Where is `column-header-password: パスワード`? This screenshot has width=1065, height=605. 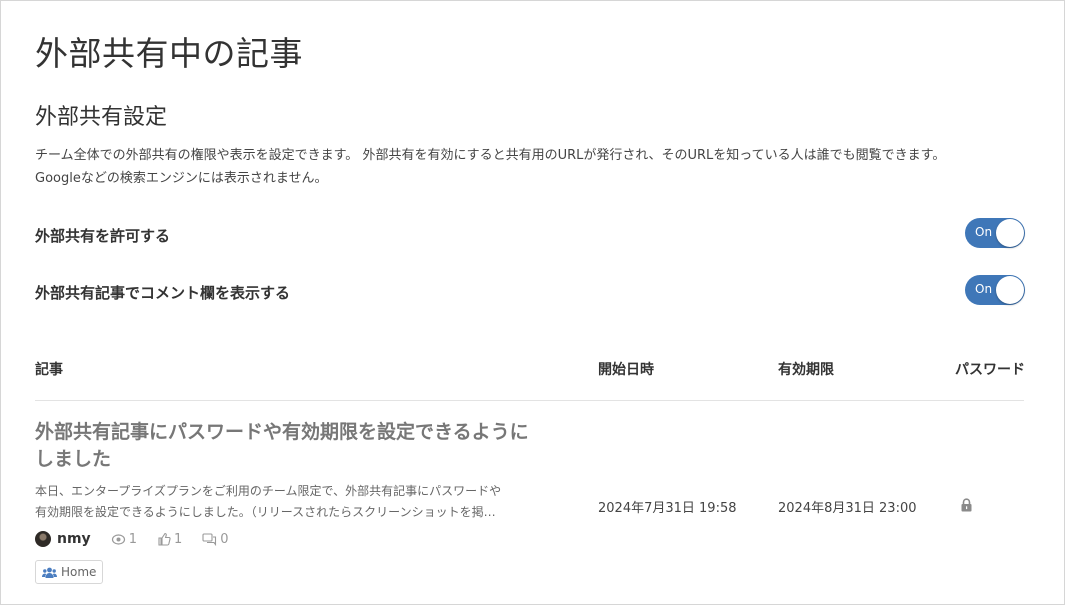 column-header-password: パスワード is located at coordinates (990, 370).